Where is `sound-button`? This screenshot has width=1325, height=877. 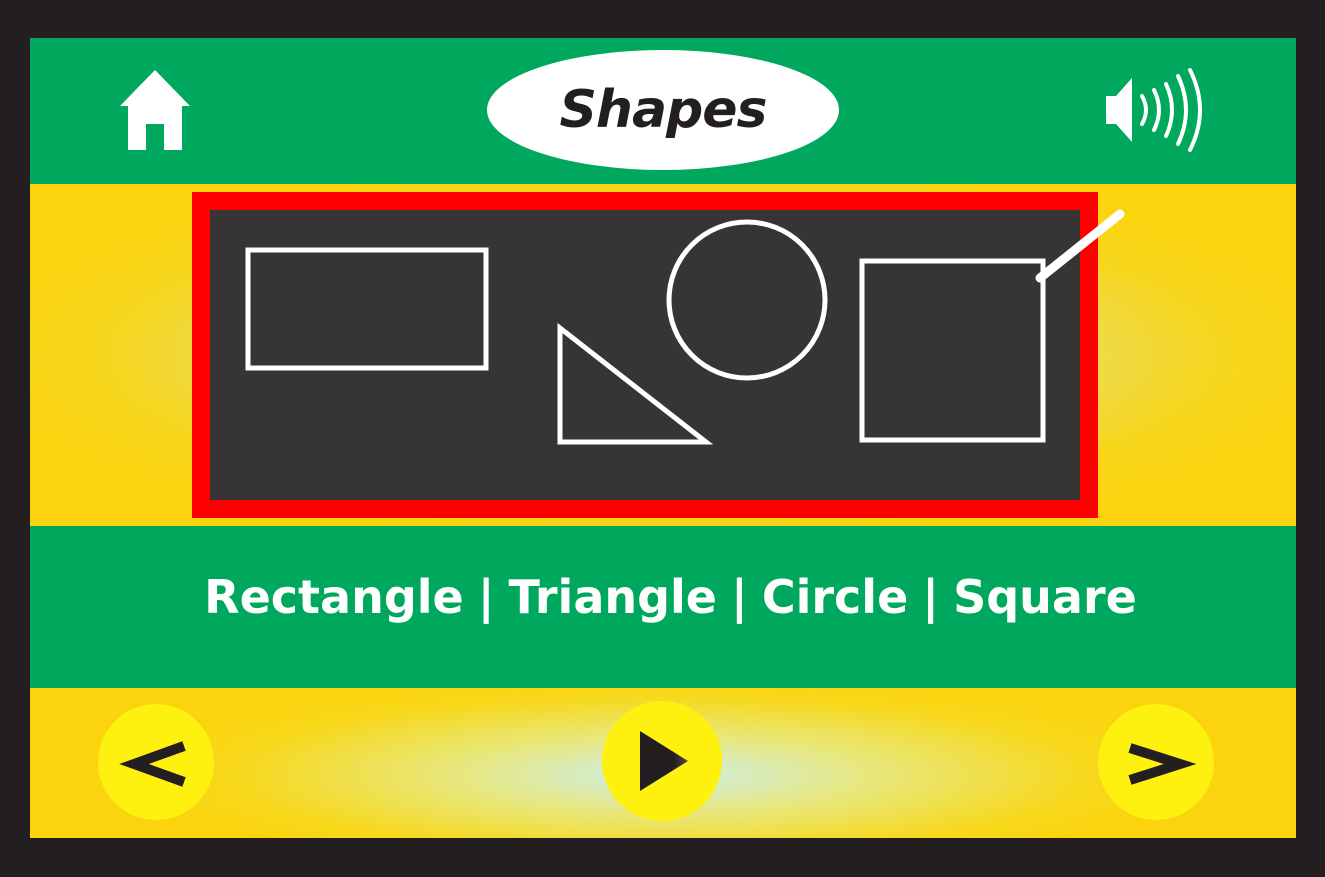
sound-button is located at coordinates (1155, 110).